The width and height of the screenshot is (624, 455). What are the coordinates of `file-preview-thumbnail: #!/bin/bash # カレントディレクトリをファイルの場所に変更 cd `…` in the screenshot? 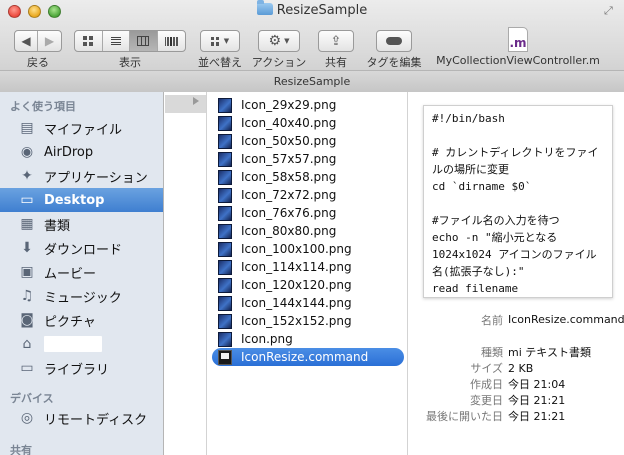 It's located at (518, 201).